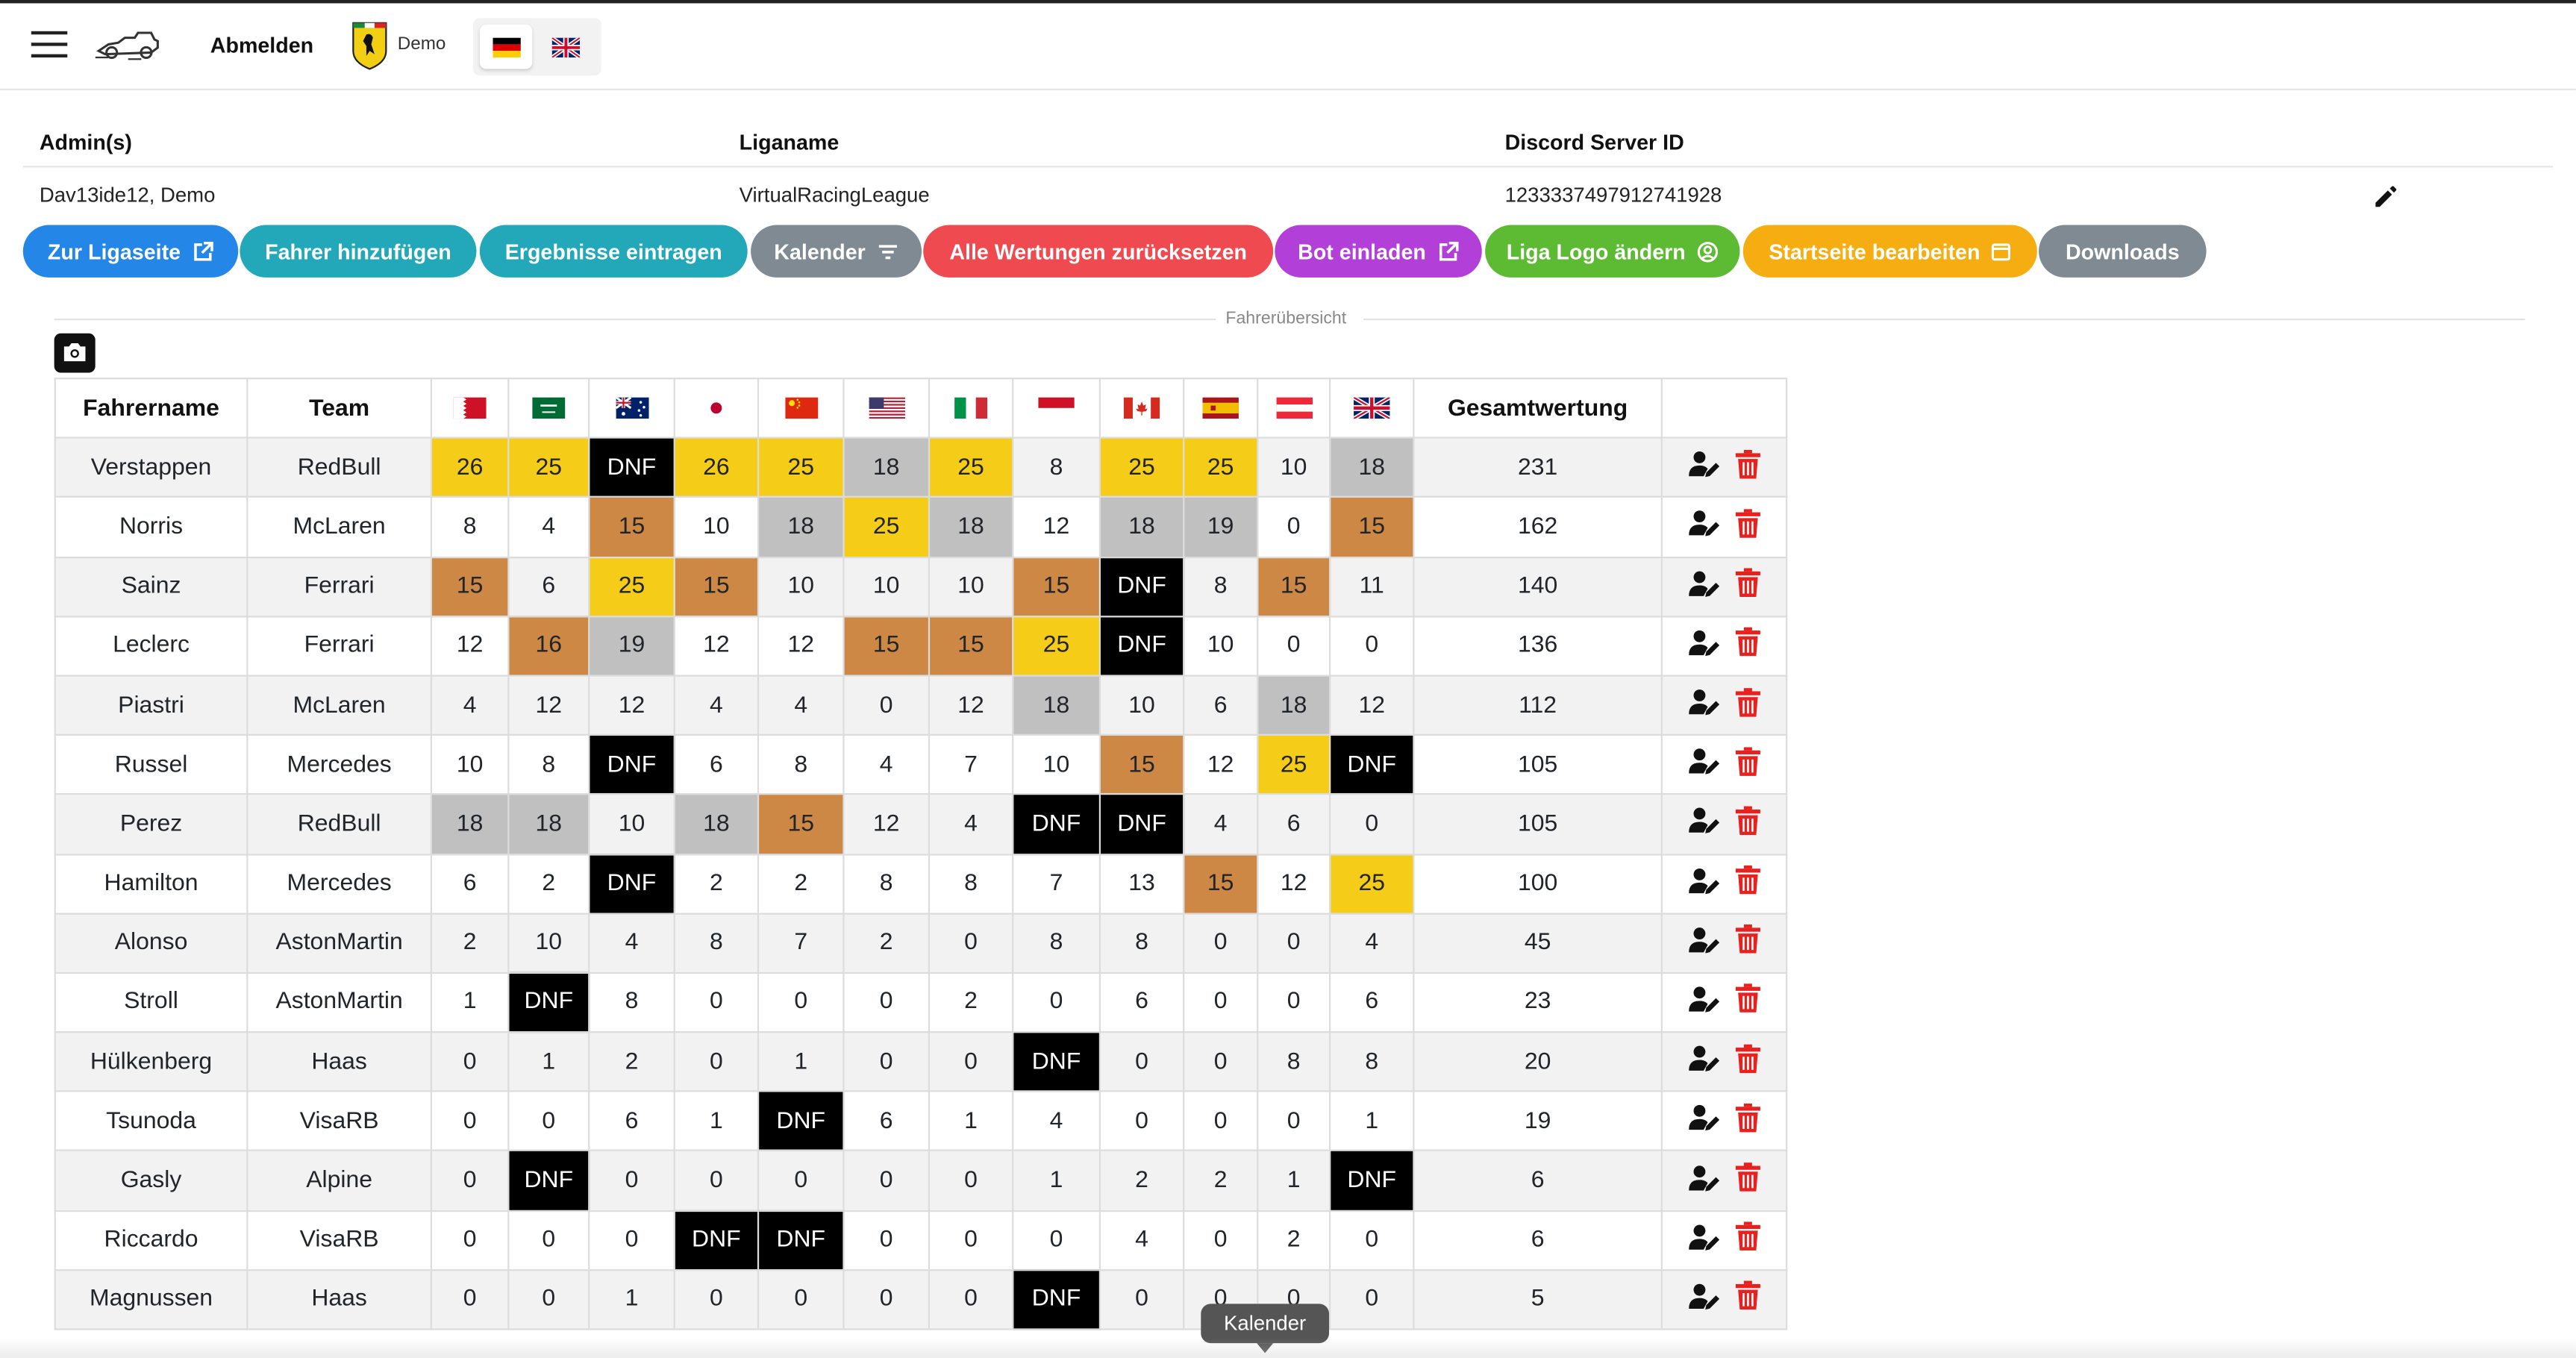  I want to click on league-page-button: Zur Ligaseite, so click(130, 251).